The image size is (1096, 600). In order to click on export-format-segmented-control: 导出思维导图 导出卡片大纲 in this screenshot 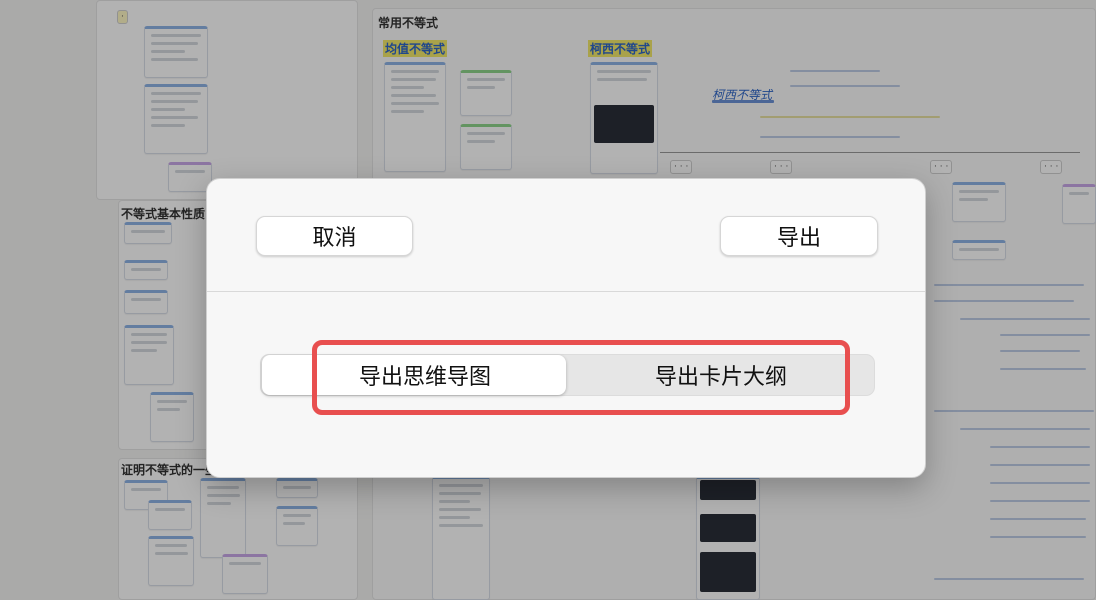, I will do `click(567, 375)`.